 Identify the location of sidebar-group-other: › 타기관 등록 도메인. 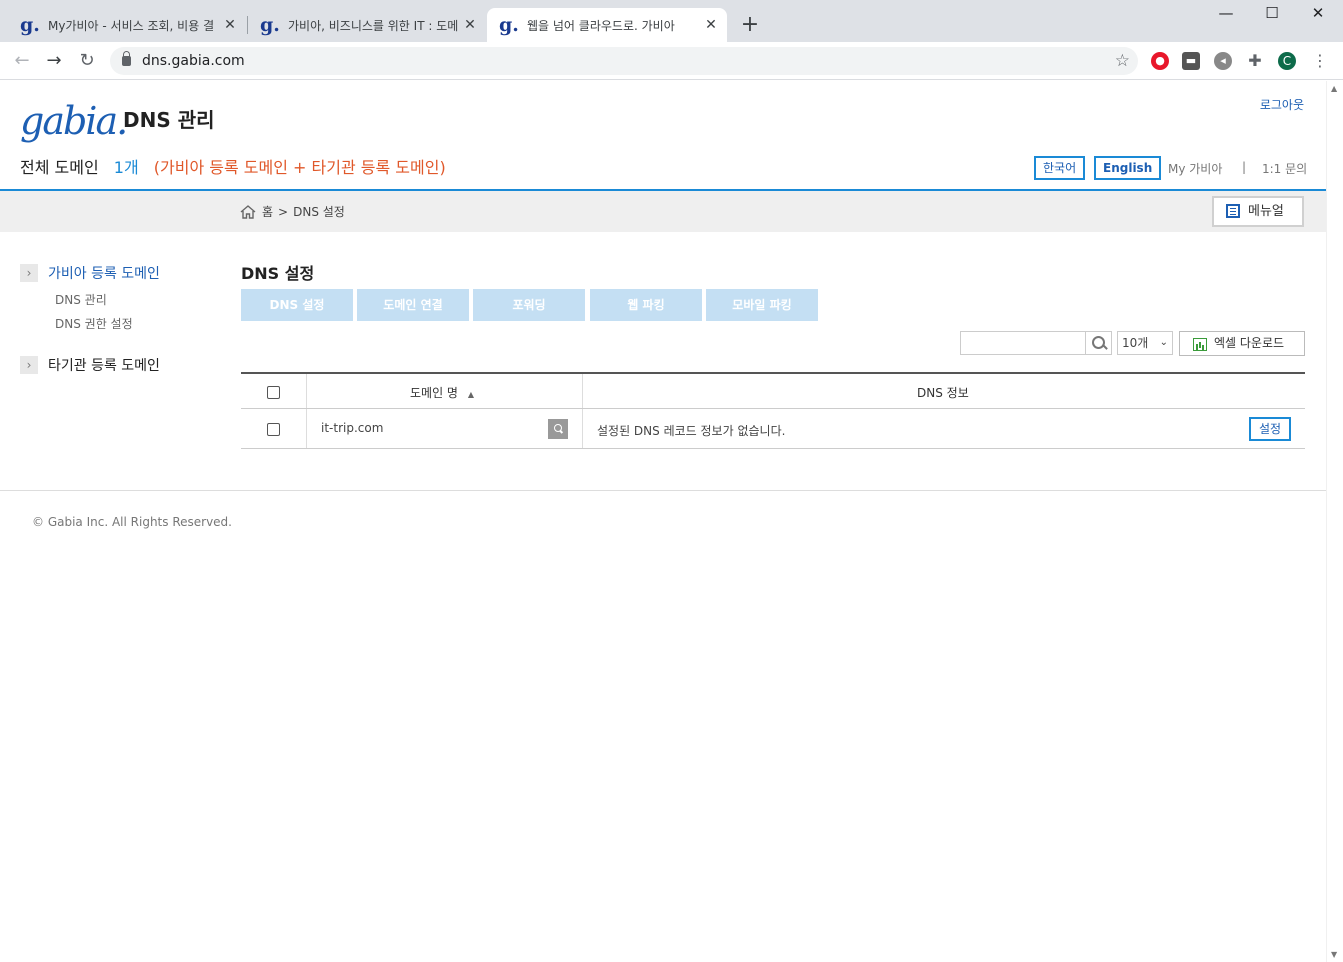
(90, 365).